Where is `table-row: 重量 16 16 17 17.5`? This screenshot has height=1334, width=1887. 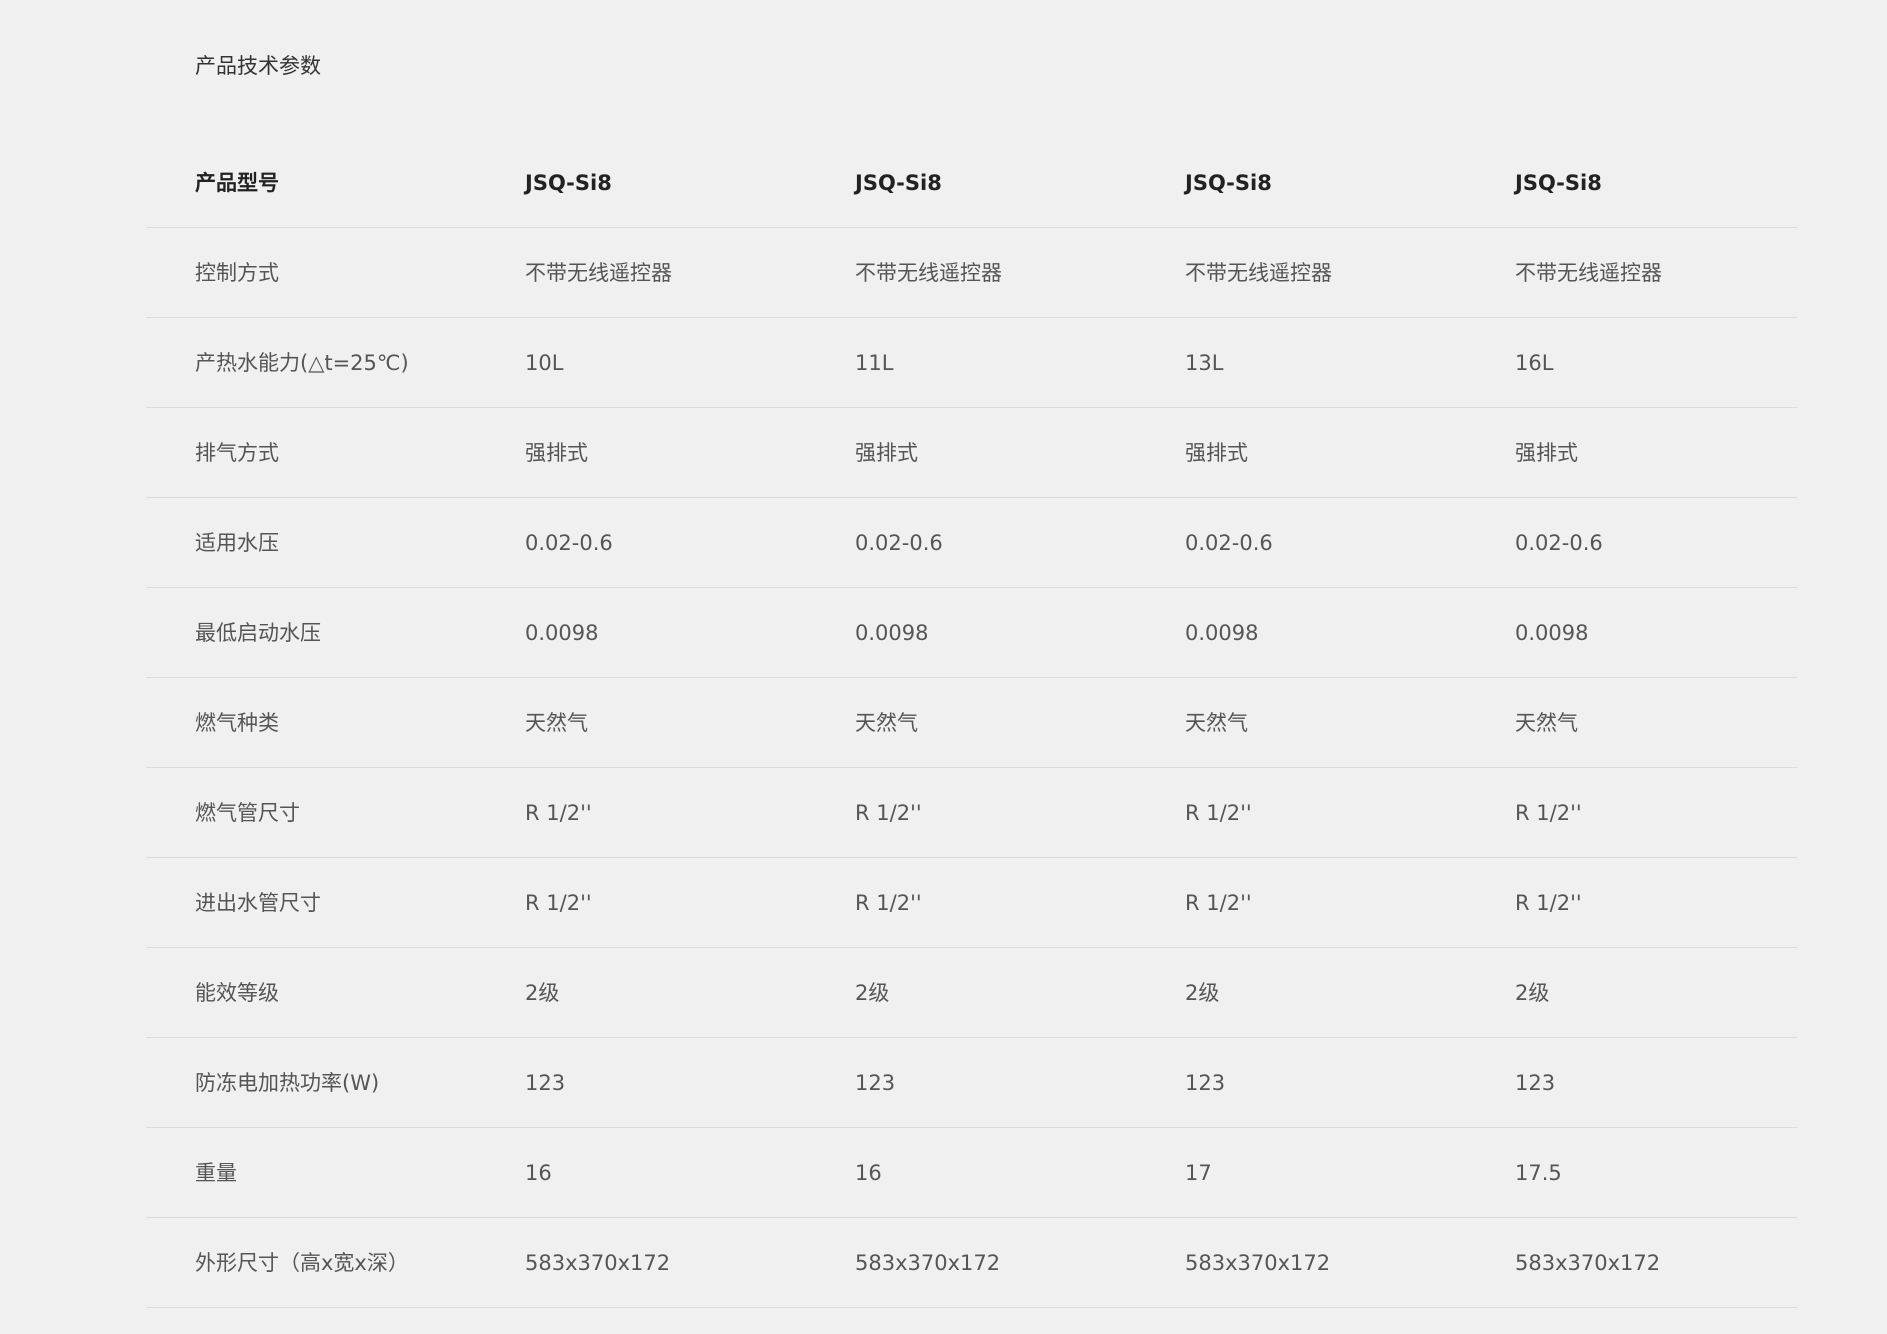
table-row: 重量 16 16 17 17.5 is located at coordinates (971, 1173).